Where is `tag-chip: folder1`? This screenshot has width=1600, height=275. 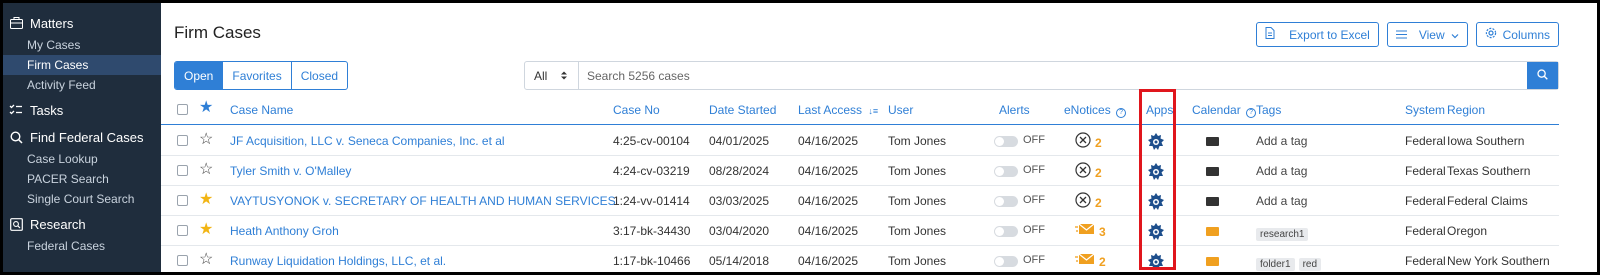
tag-chip: folder1 is located at coordinates (1275, 264).